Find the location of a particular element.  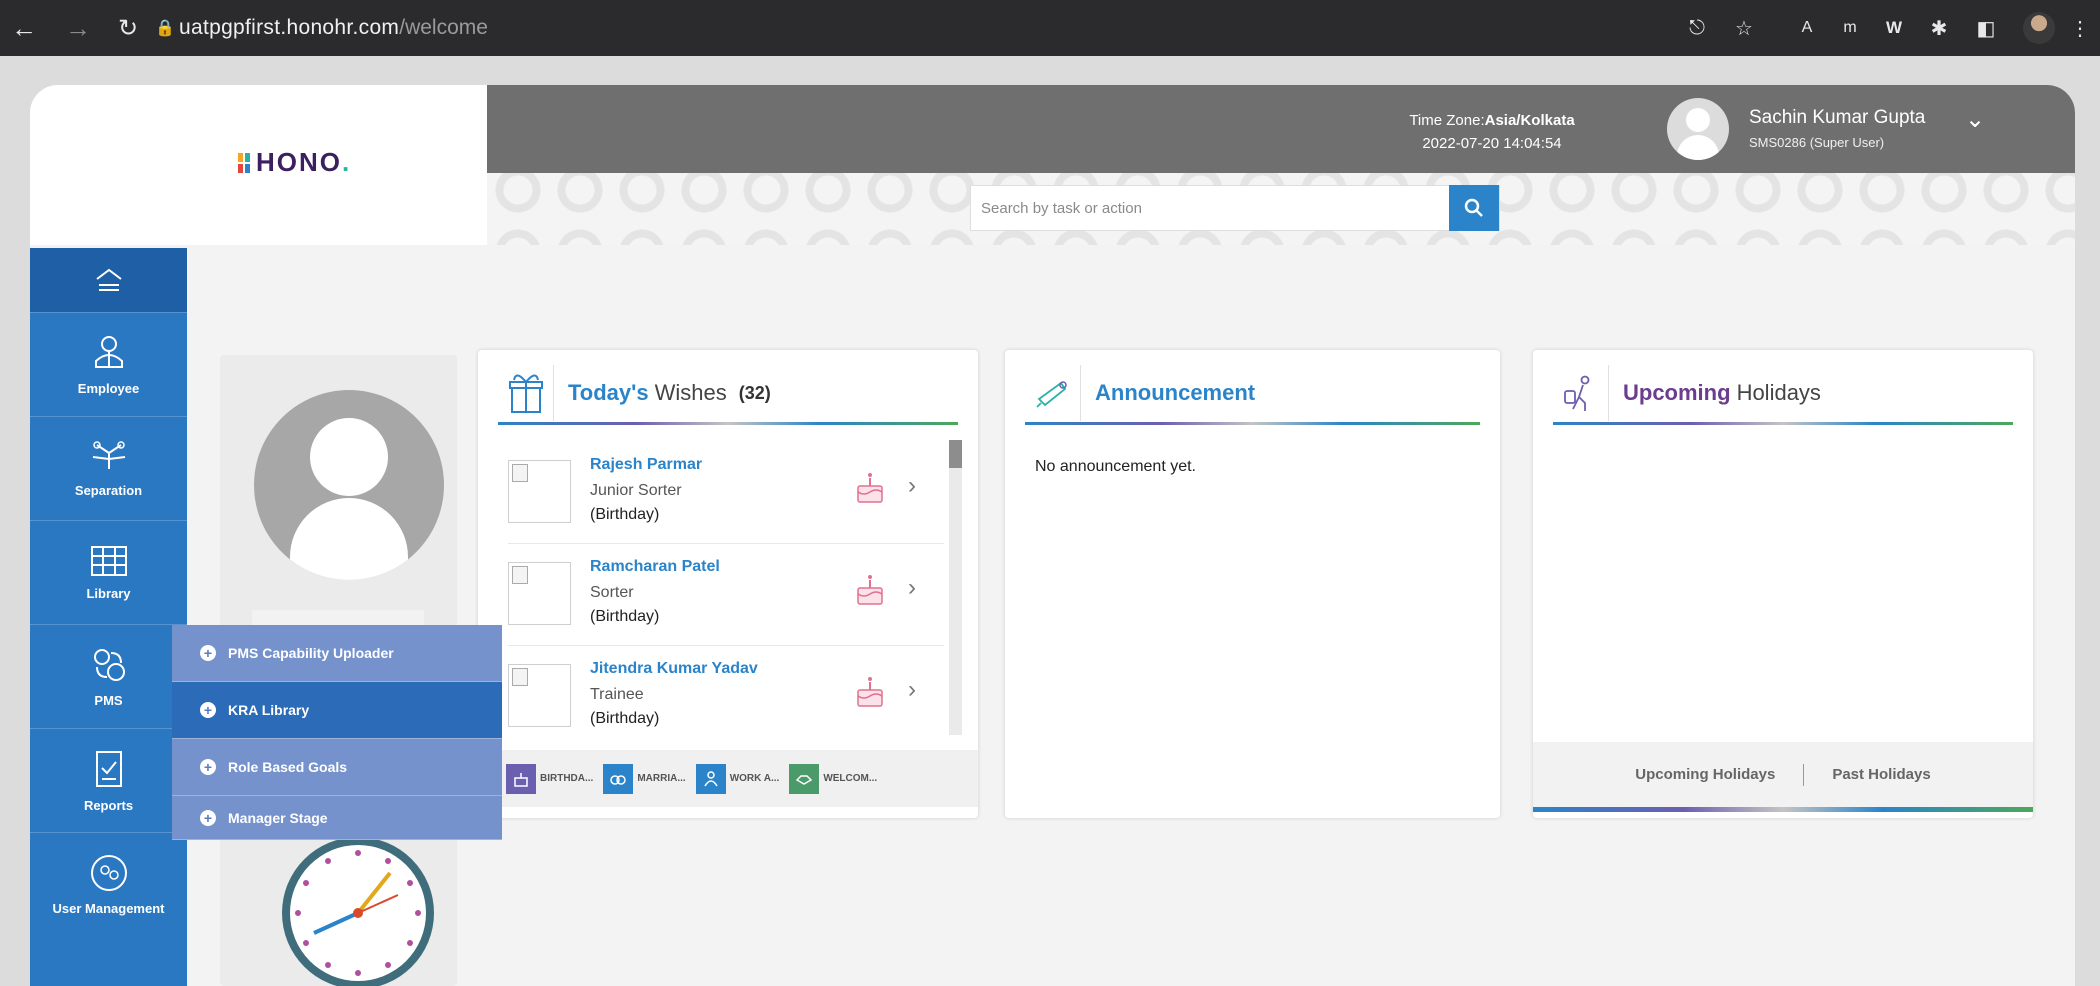

search-button is located at coordinates (1474, 208).